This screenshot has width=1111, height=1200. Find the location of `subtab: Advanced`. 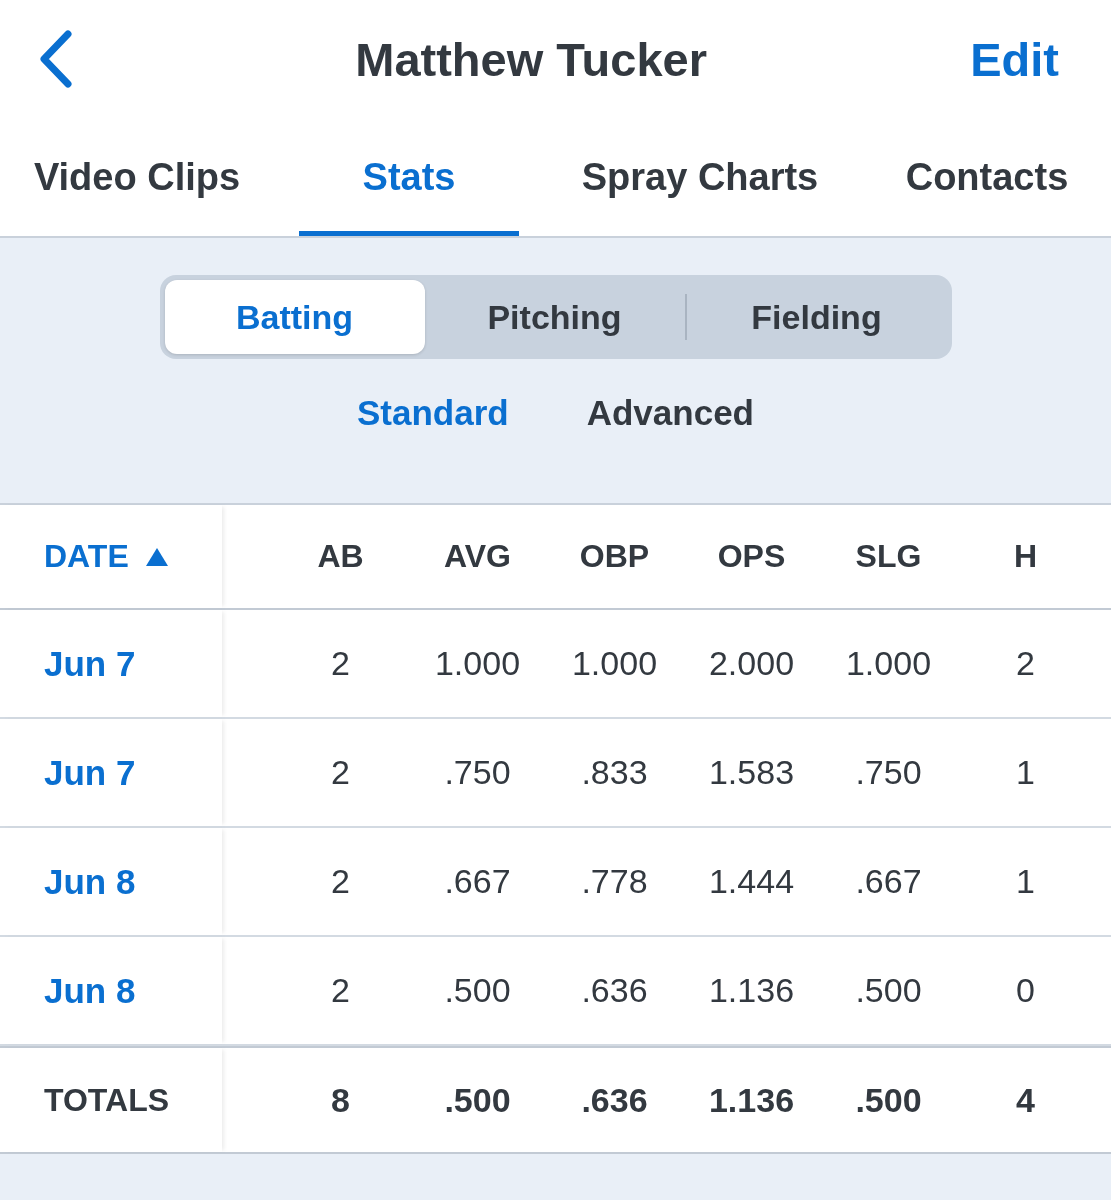

subtab: Advanced is located at coordinates (670, 413).